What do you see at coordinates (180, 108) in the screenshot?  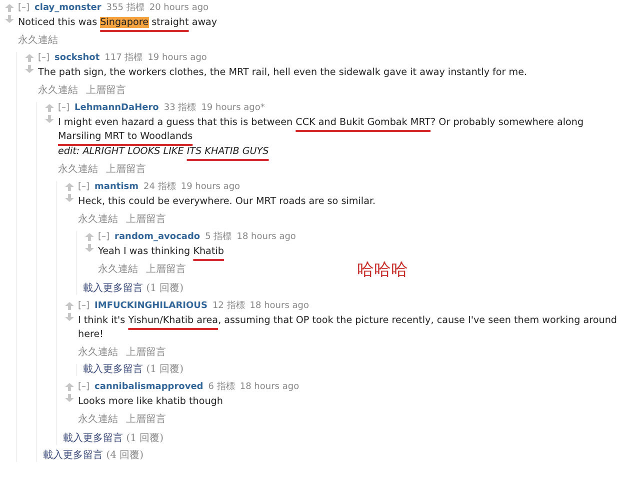 I see `score-text: 33 指標` at bounding box center [180, 108].